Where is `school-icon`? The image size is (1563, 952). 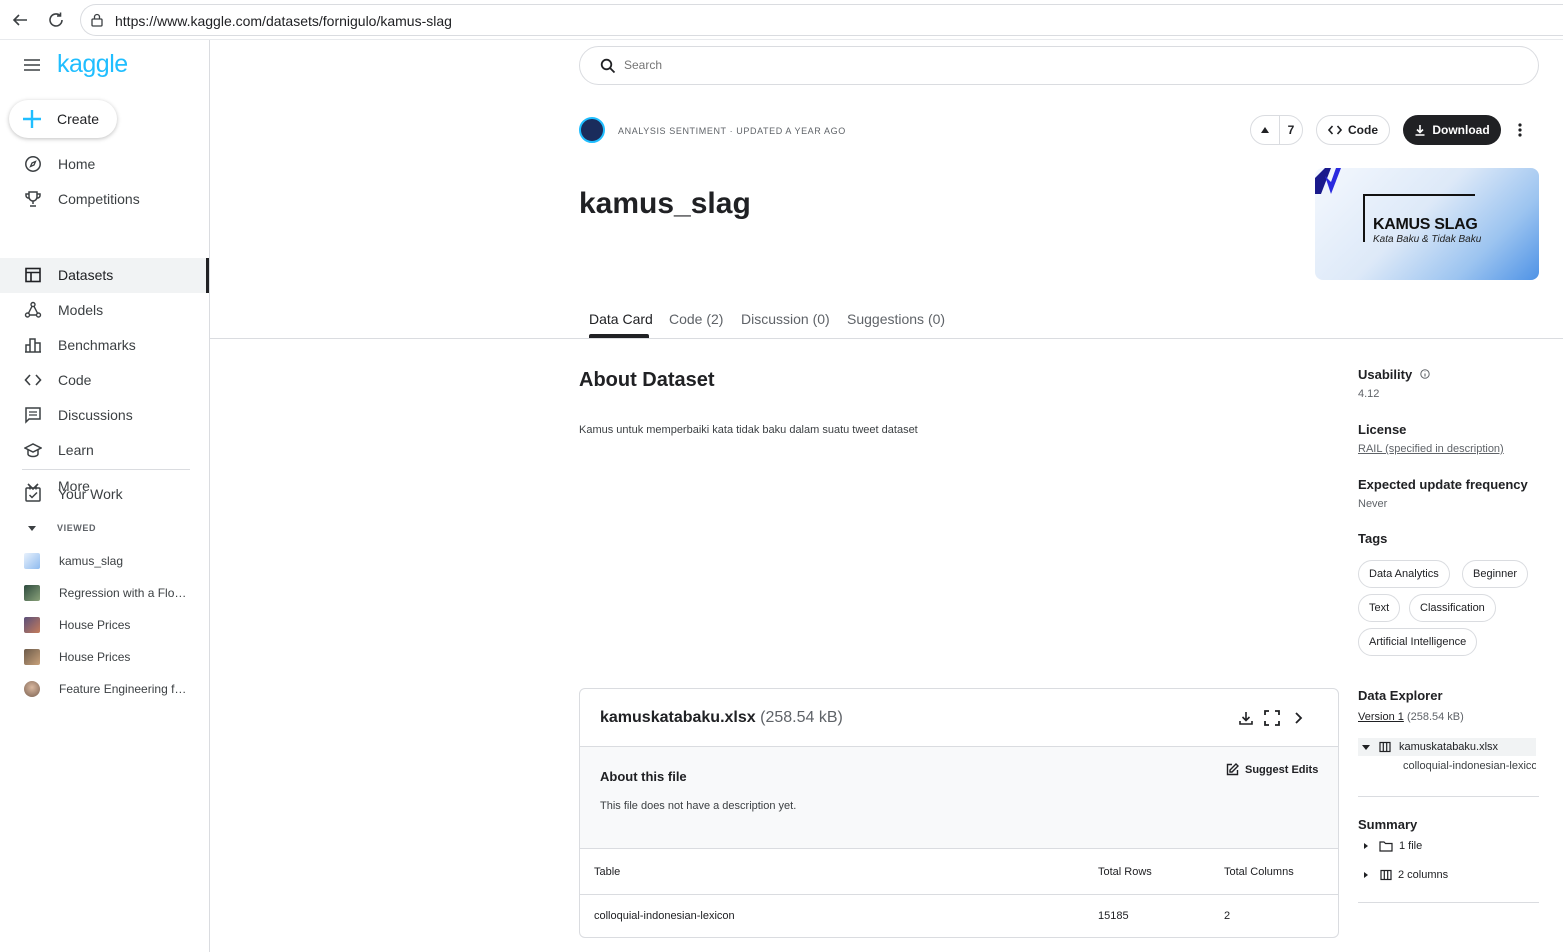
school-icon is located at coordinates (33, 450).